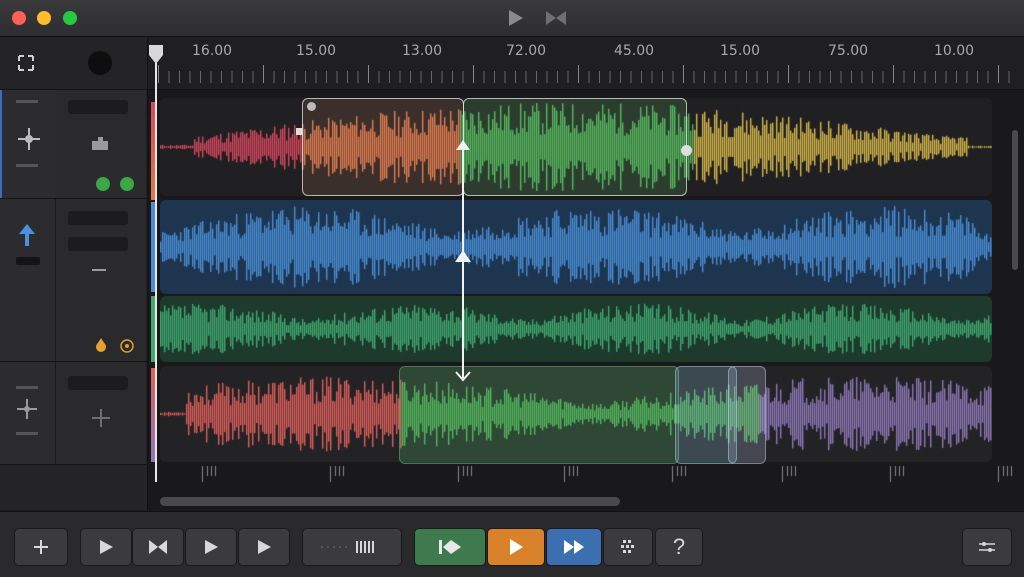  I want to click on main-play-button, so click(516, 547).